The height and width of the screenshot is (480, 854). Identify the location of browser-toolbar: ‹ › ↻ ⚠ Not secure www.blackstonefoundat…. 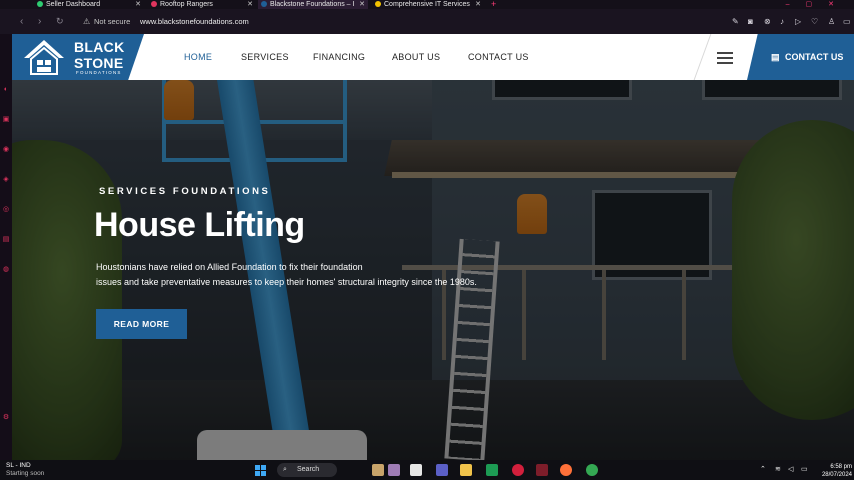
(427, 21).